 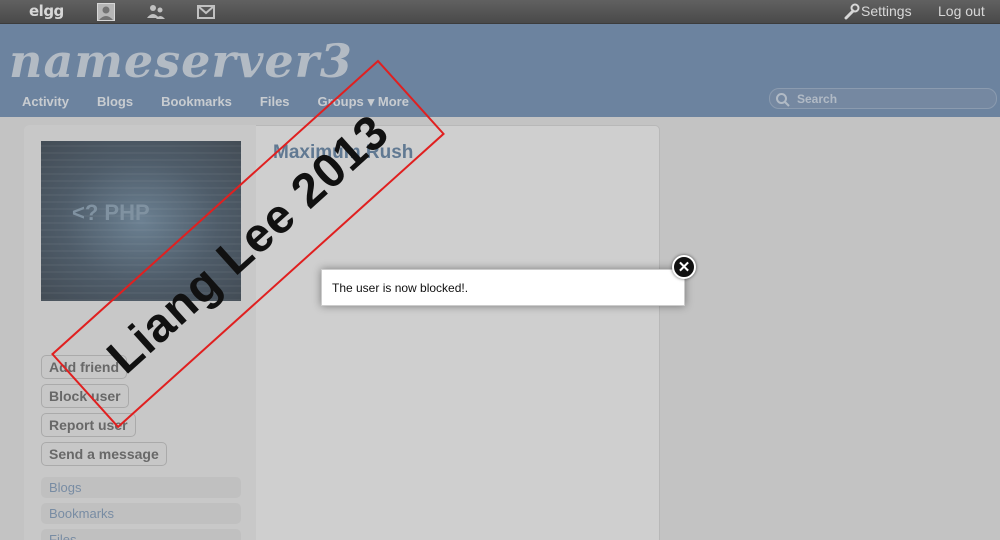 What do you see at coordinates (503, 287) in the screenshot?
I see `message-popup: The user is now blocked!.` at bounding box center [503, 287].